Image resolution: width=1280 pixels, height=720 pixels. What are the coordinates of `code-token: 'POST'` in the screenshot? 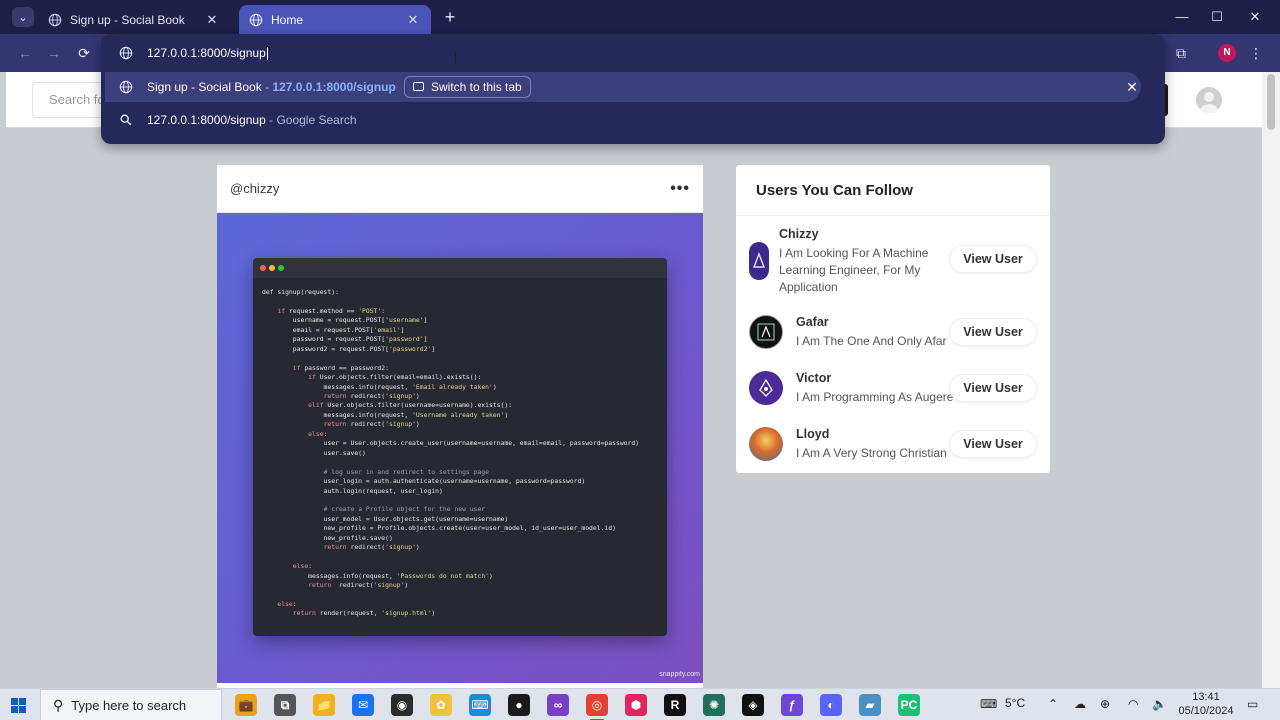 It's located at (370, 310).